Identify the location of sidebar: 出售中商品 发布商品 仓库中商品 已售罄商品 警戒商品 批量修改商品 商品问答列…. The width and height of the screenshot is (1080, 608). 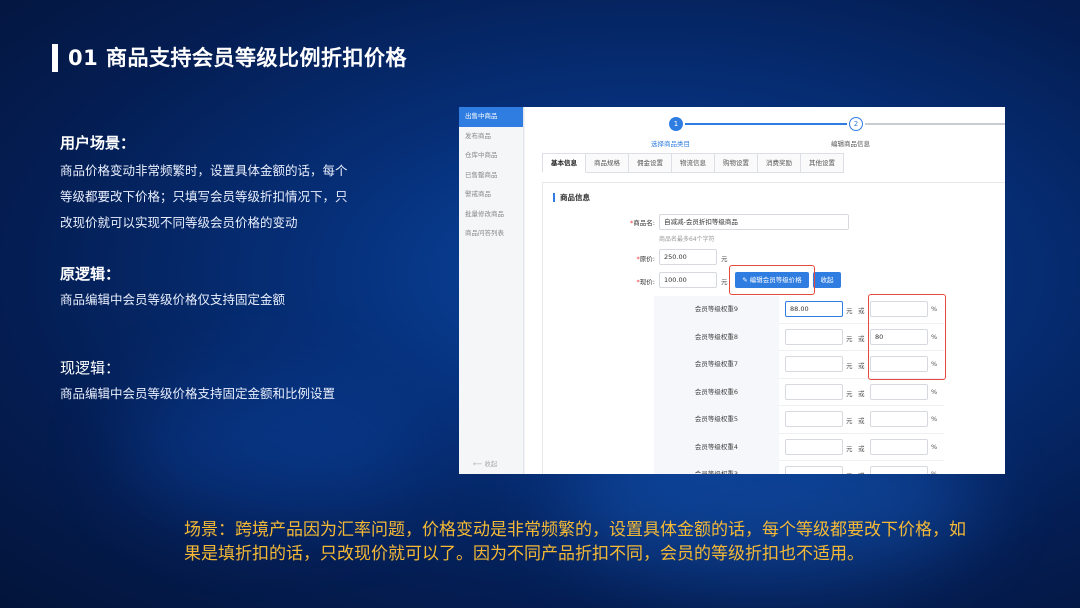
(491, 290).